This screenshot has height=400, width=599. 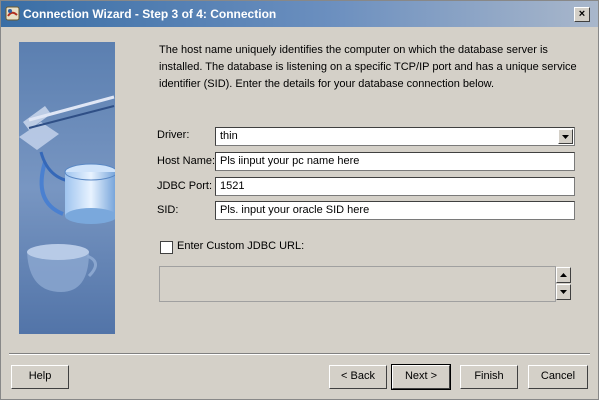 What do you see at coordinates (299, 14) in the screenshot?
I see `title-bar: Connection Wizard - Step 3 of 4` at bounding box center [299, 14].